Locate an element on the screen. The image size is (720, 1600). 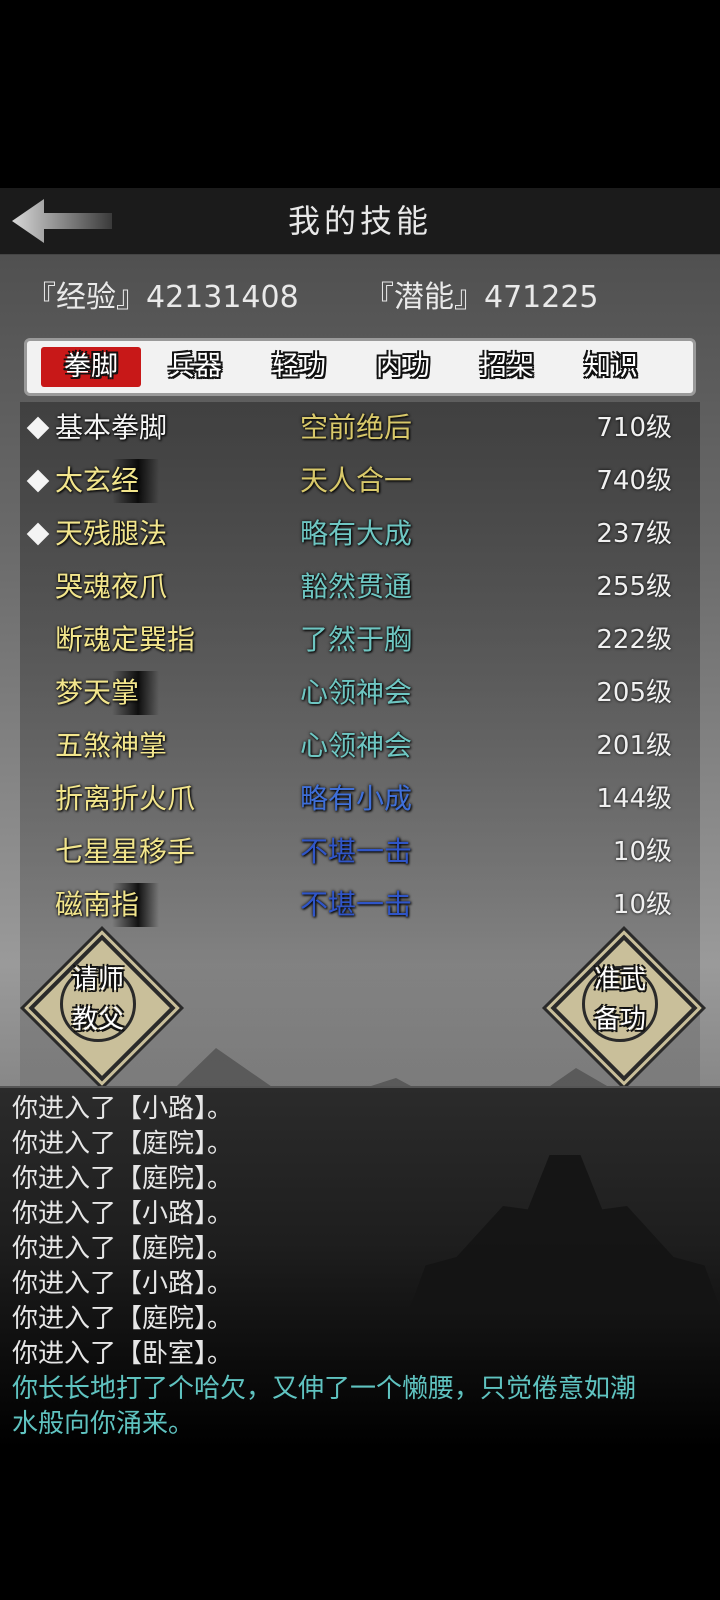
ask-teacher-button: 请师 教父 is located at coordinates (102, 1008).